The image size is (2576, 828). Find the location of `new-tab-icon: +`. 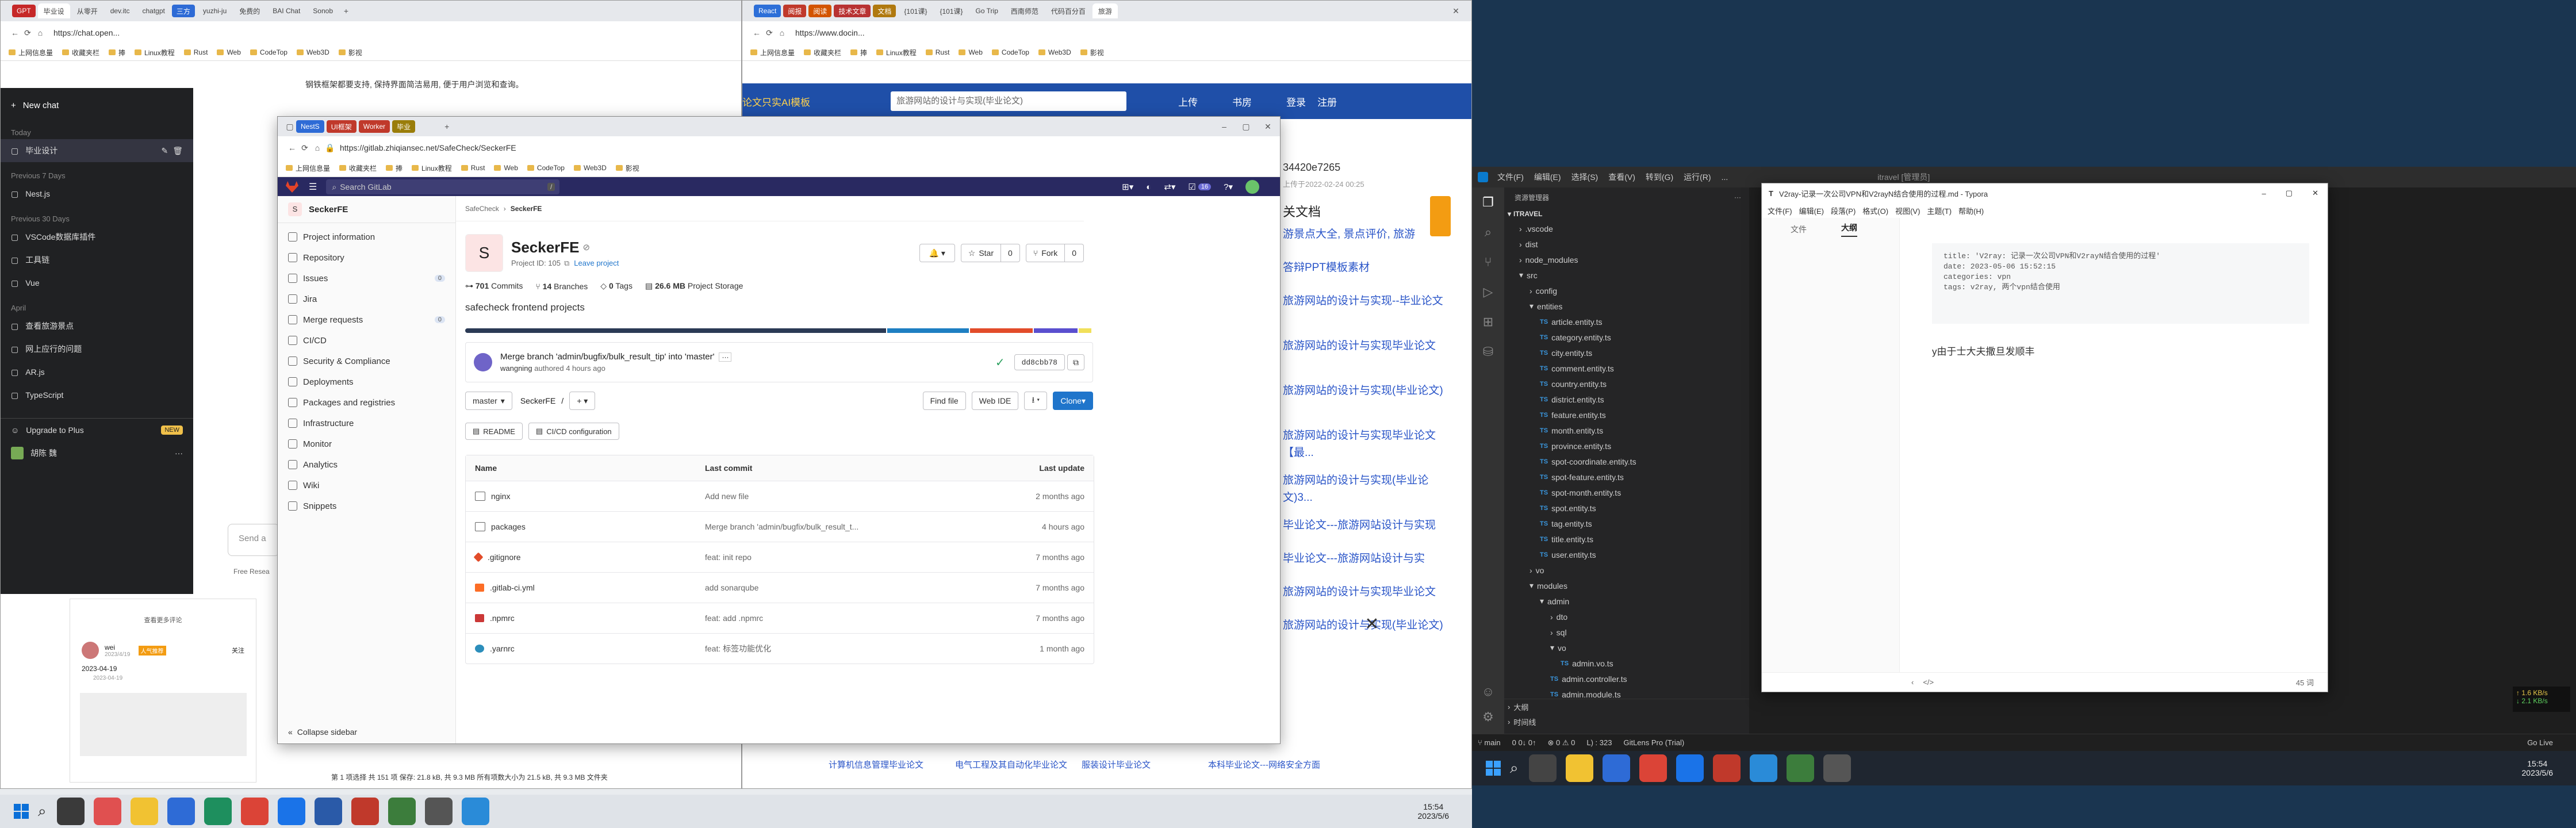

new-tab-icon: + is located at coordinates (346, 11).